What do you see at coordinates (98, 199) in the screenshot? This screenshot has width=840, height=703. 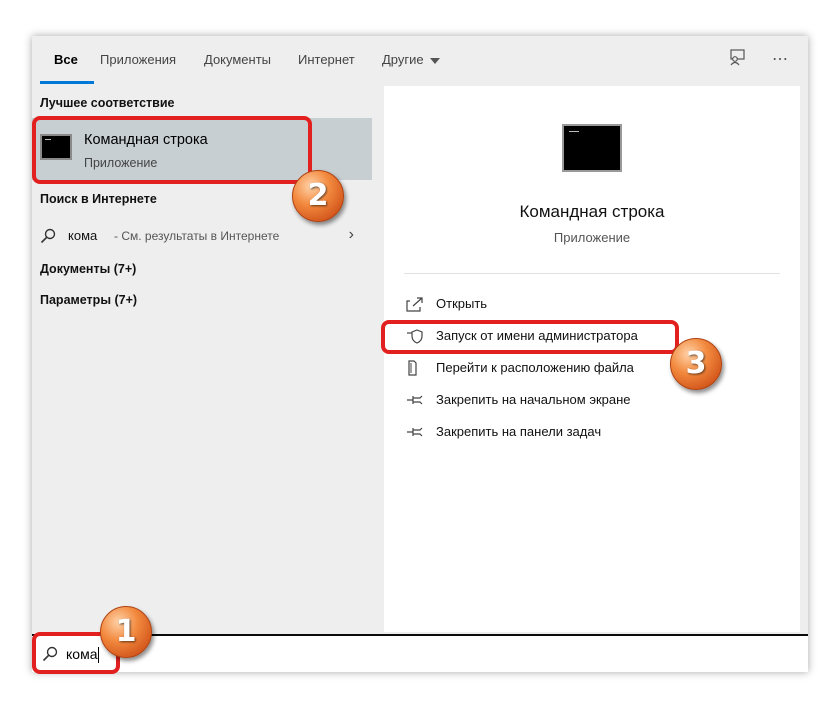 I see `web-search-header: Поиск в Интернете` at bounding box center [98, 199].